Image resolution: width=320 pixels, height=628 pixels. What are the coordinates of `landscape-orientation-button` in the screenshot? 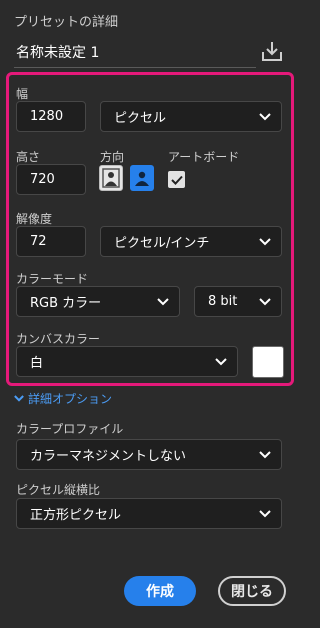 It's located at (142, 178).